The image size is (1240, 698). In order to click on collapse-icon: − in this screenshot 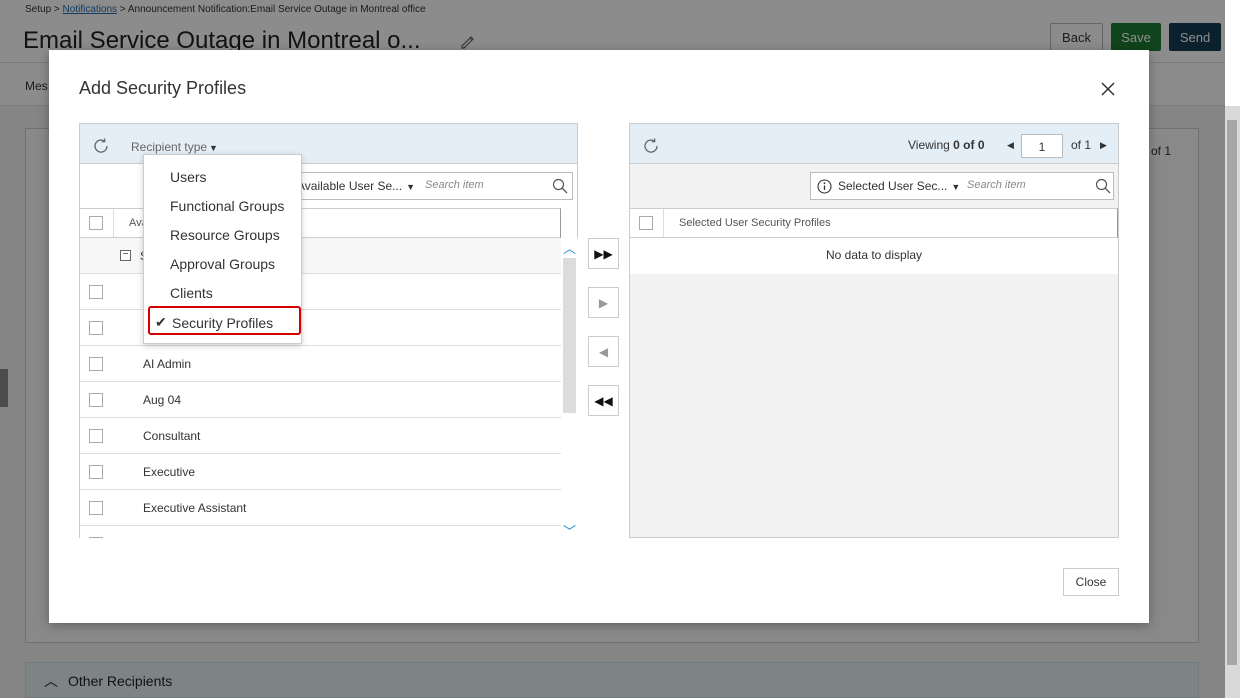, I will do `click(125, 255)`.